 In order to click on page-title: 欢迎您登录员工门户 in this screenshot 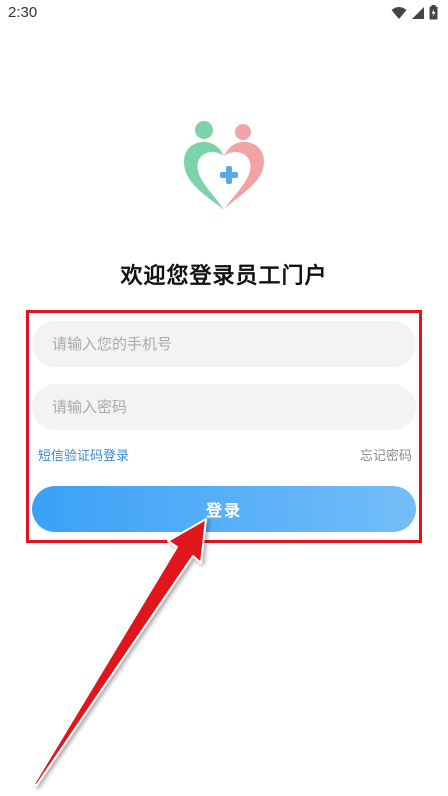, I will do `click(224, 276)`.